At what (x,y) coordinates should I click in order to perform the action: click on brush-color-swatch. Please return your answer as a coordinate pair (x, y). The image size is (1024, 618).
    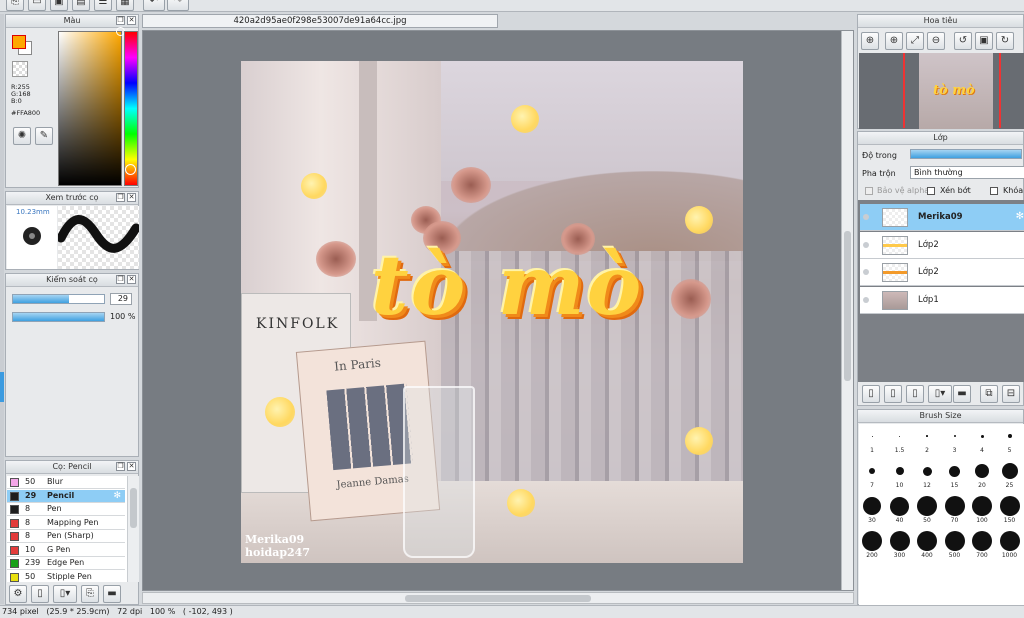
    Looking at the image, I should click on (14, 509).